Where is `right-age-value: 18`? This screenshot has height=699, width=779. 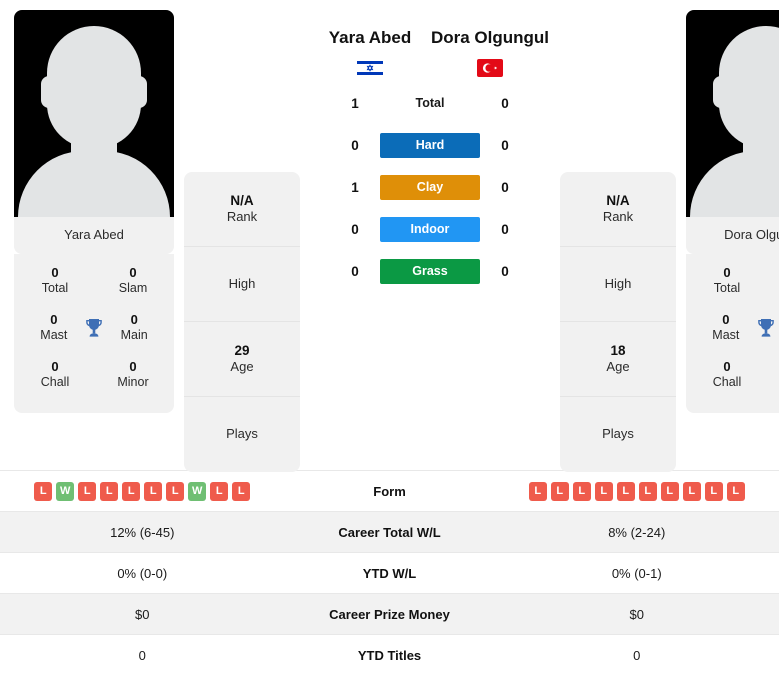 right-age-value: 18 is located at coordinates (618, 350).